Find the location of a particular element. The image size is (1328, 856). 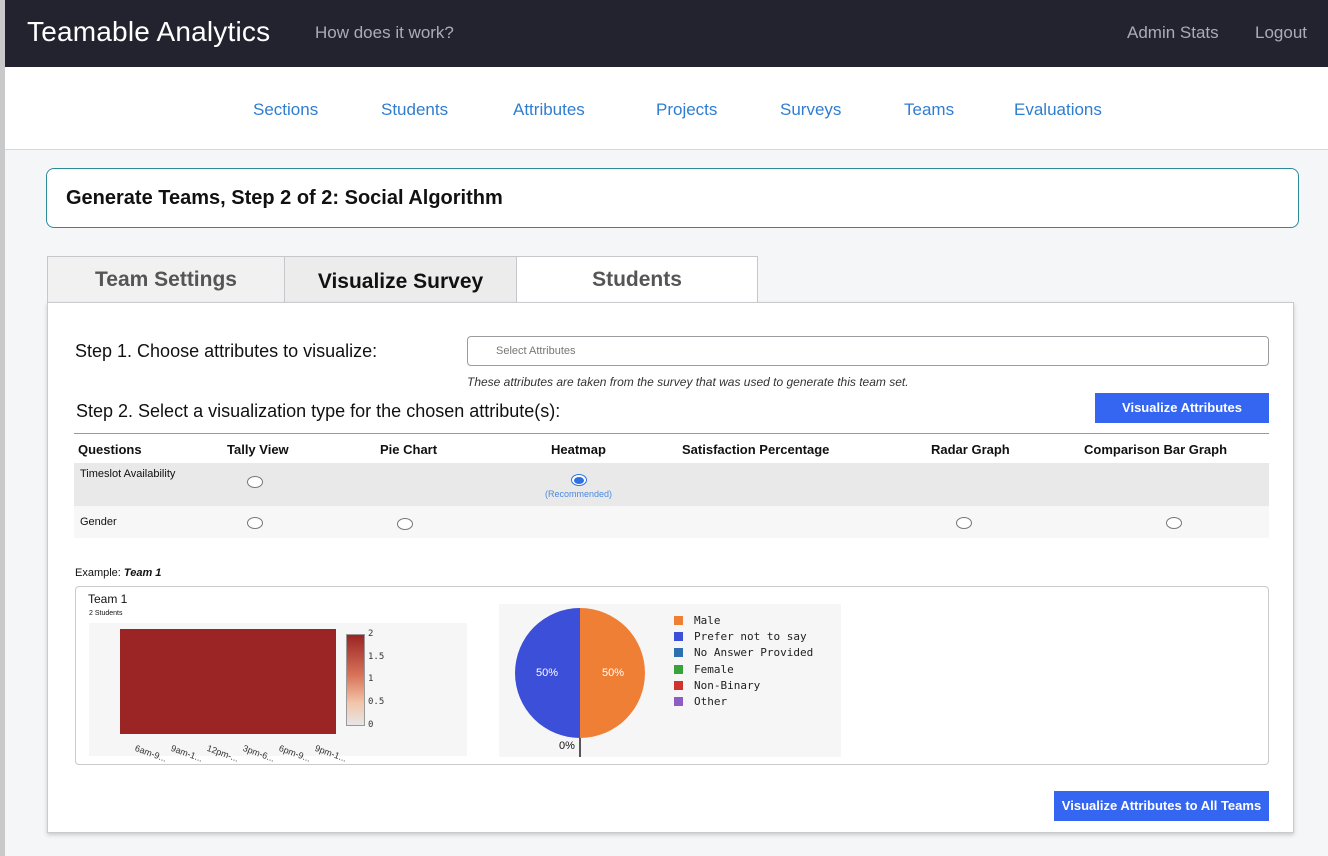

example-prefix: Example: is located at coordinates (99, 573).